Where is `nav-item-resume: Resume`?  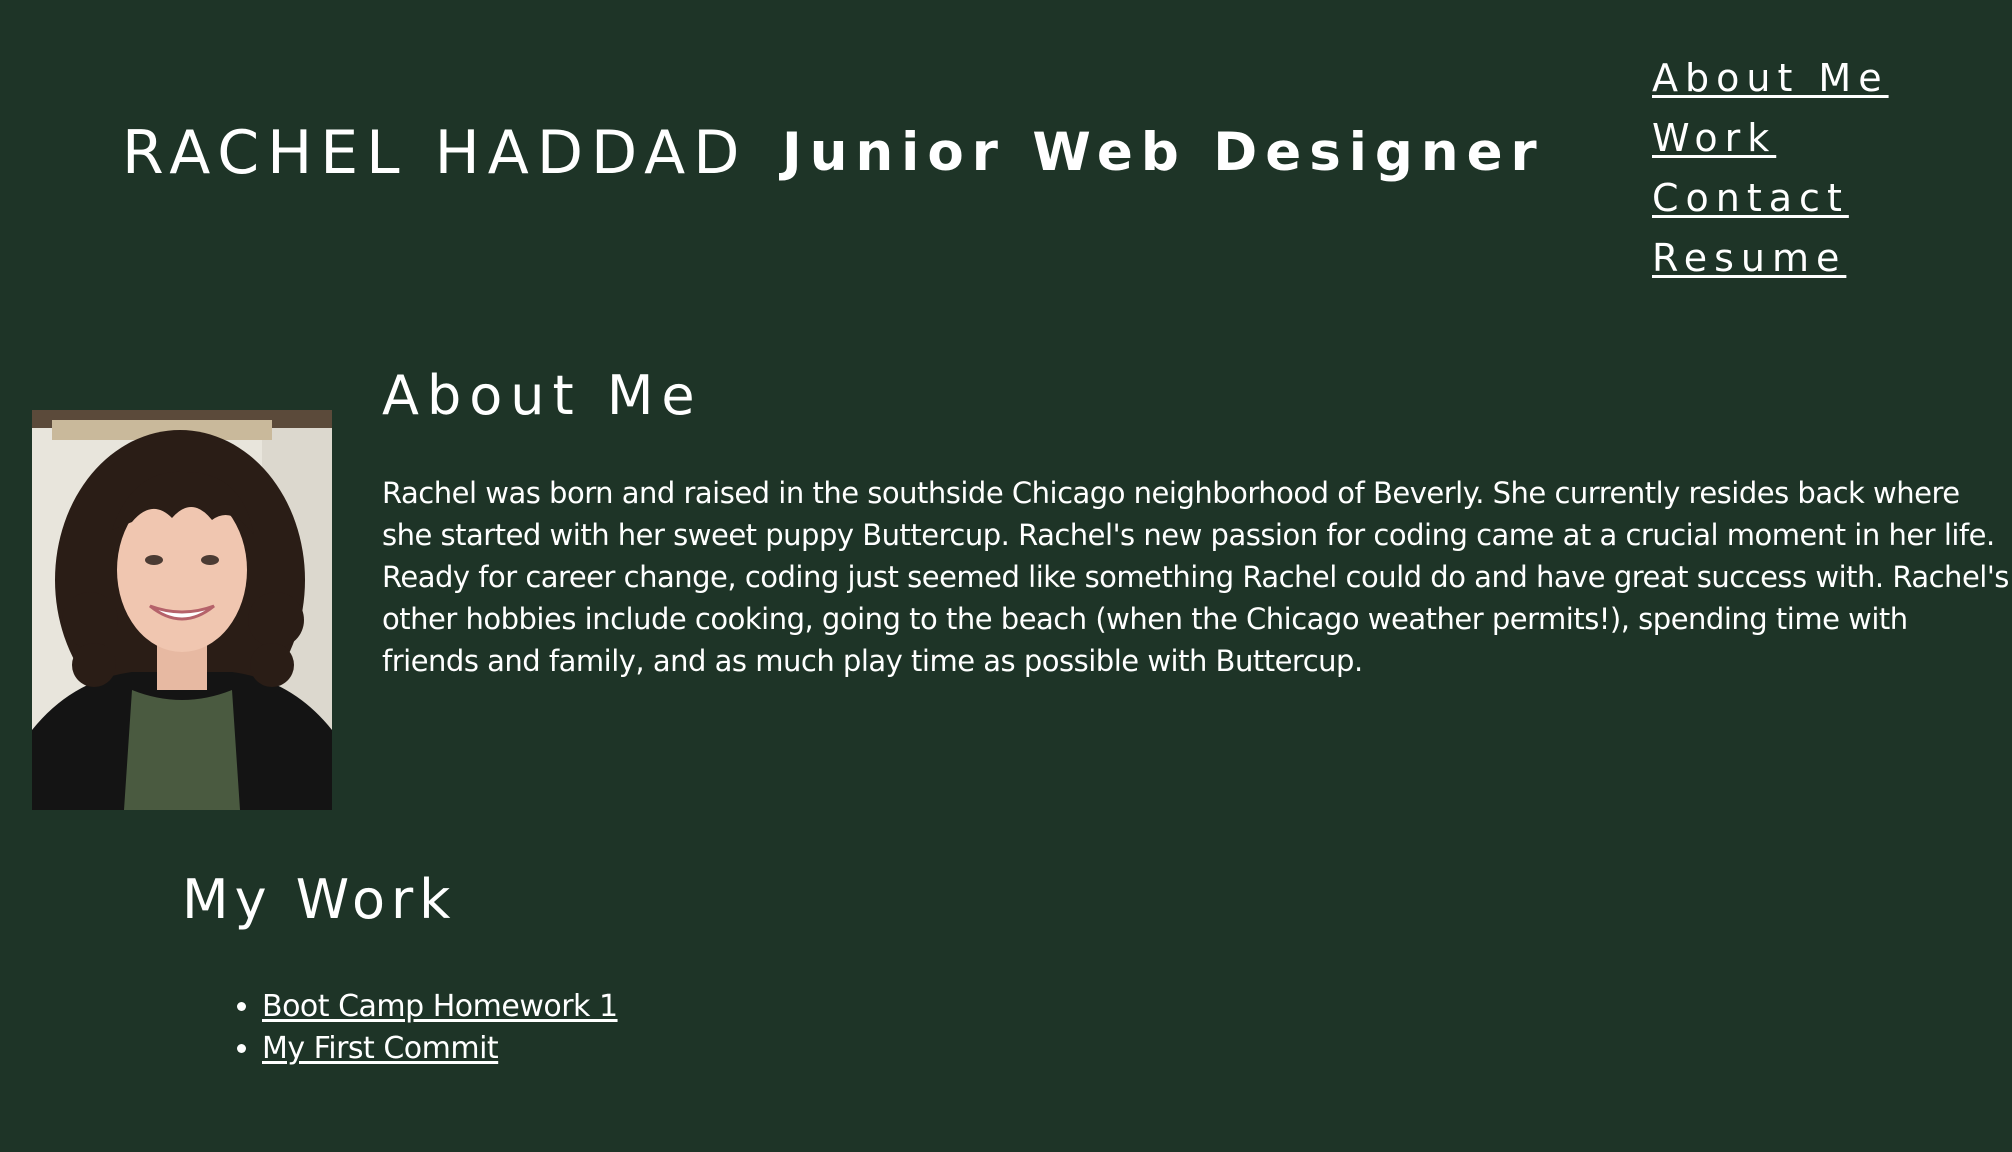
nav-item-resume: Resume is located at coordinates (1770, 262).